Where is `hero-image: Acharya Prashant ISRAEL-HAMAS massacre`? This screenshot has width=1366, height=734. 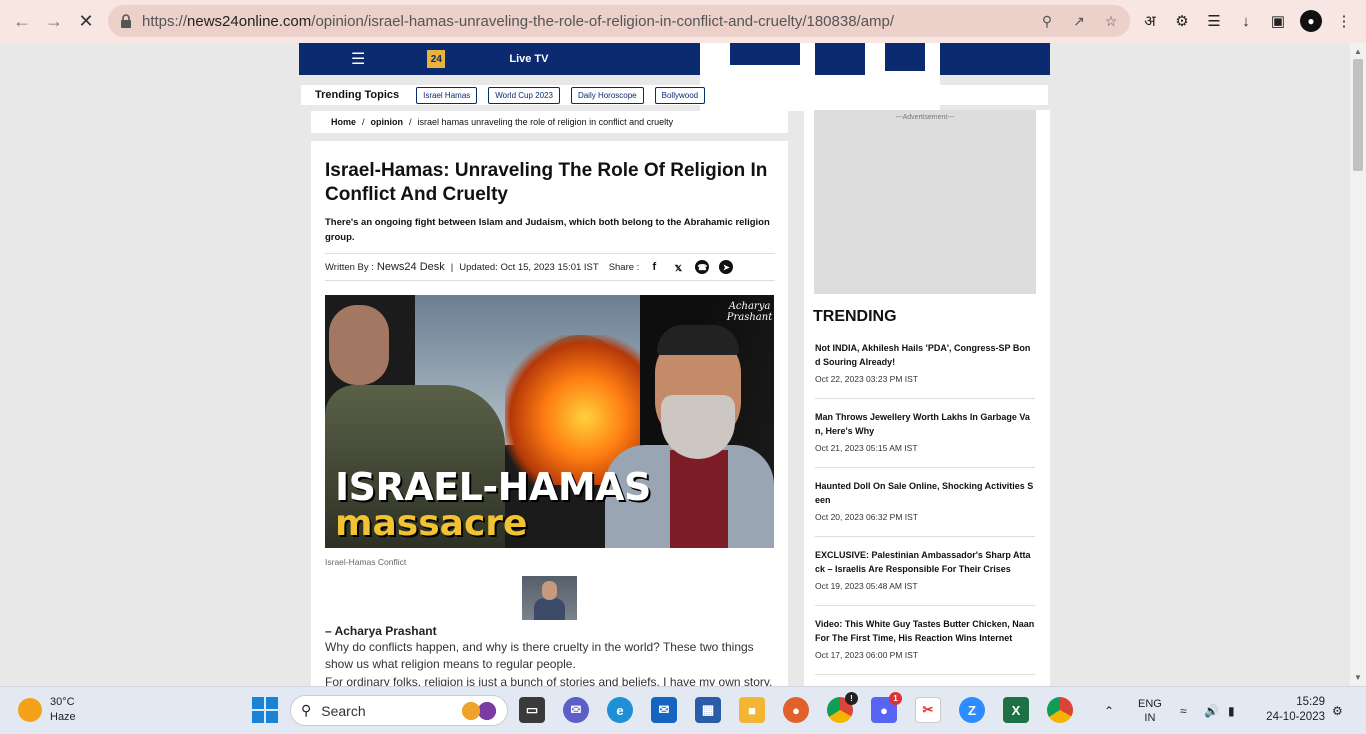
hero-image: Acharya Prashant ISRAEL-HAMAS massacre is located at coordinates (549, 421).